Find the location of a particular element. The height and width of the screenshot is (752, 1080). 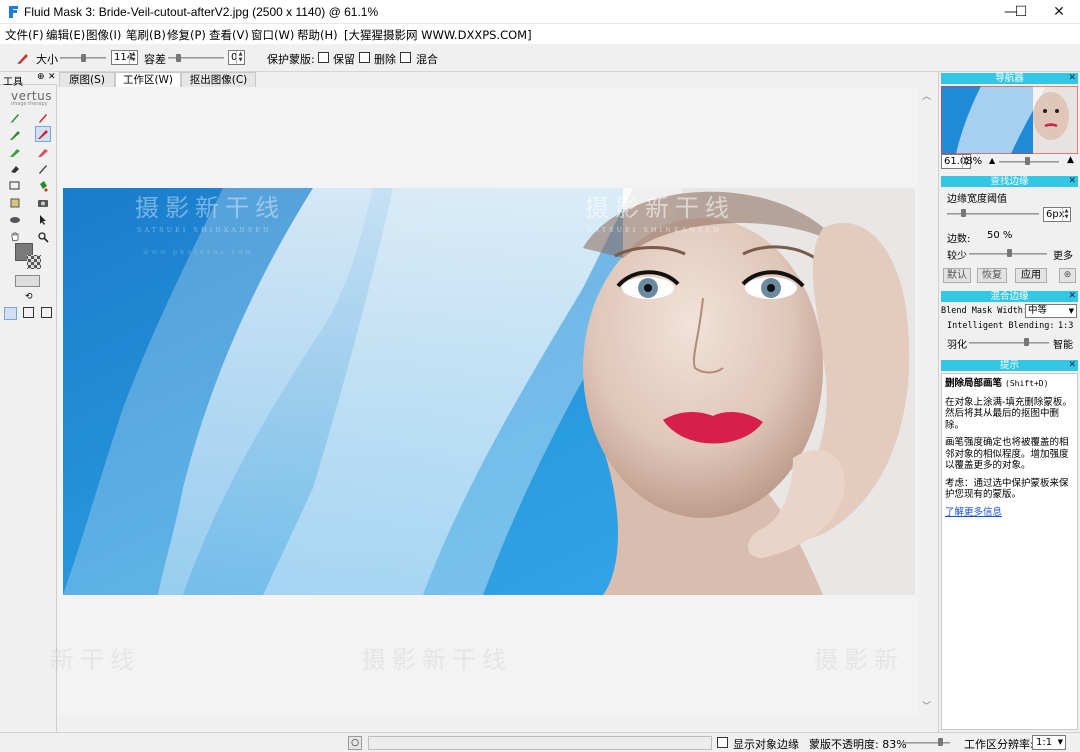

mask-opacity-thumb is located at coordinates (940, 742).